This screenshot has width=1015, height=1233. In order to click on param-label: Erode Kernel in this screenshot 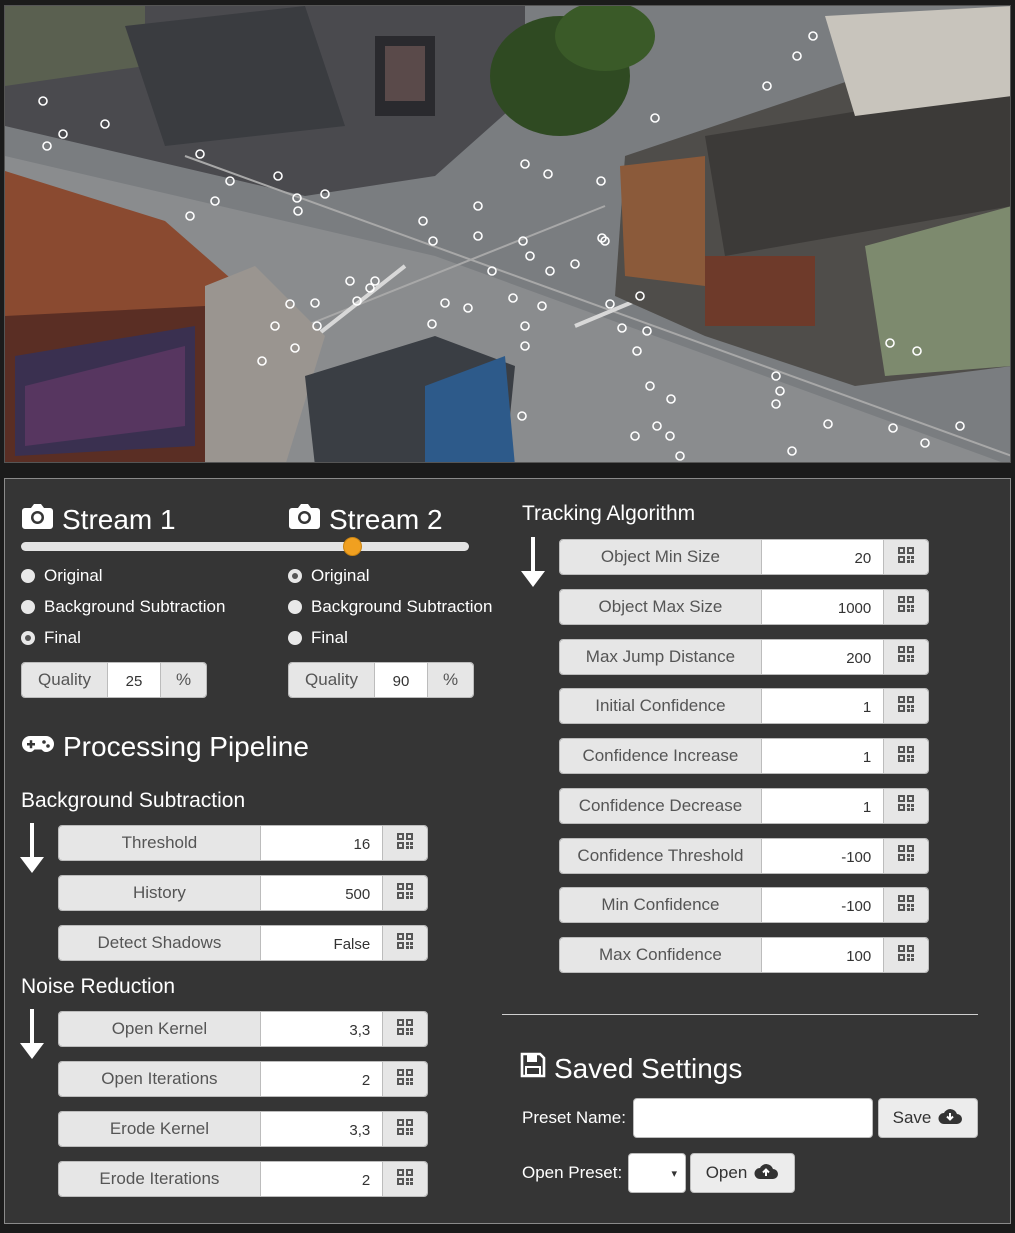, I will do `click(160, 1129)`.